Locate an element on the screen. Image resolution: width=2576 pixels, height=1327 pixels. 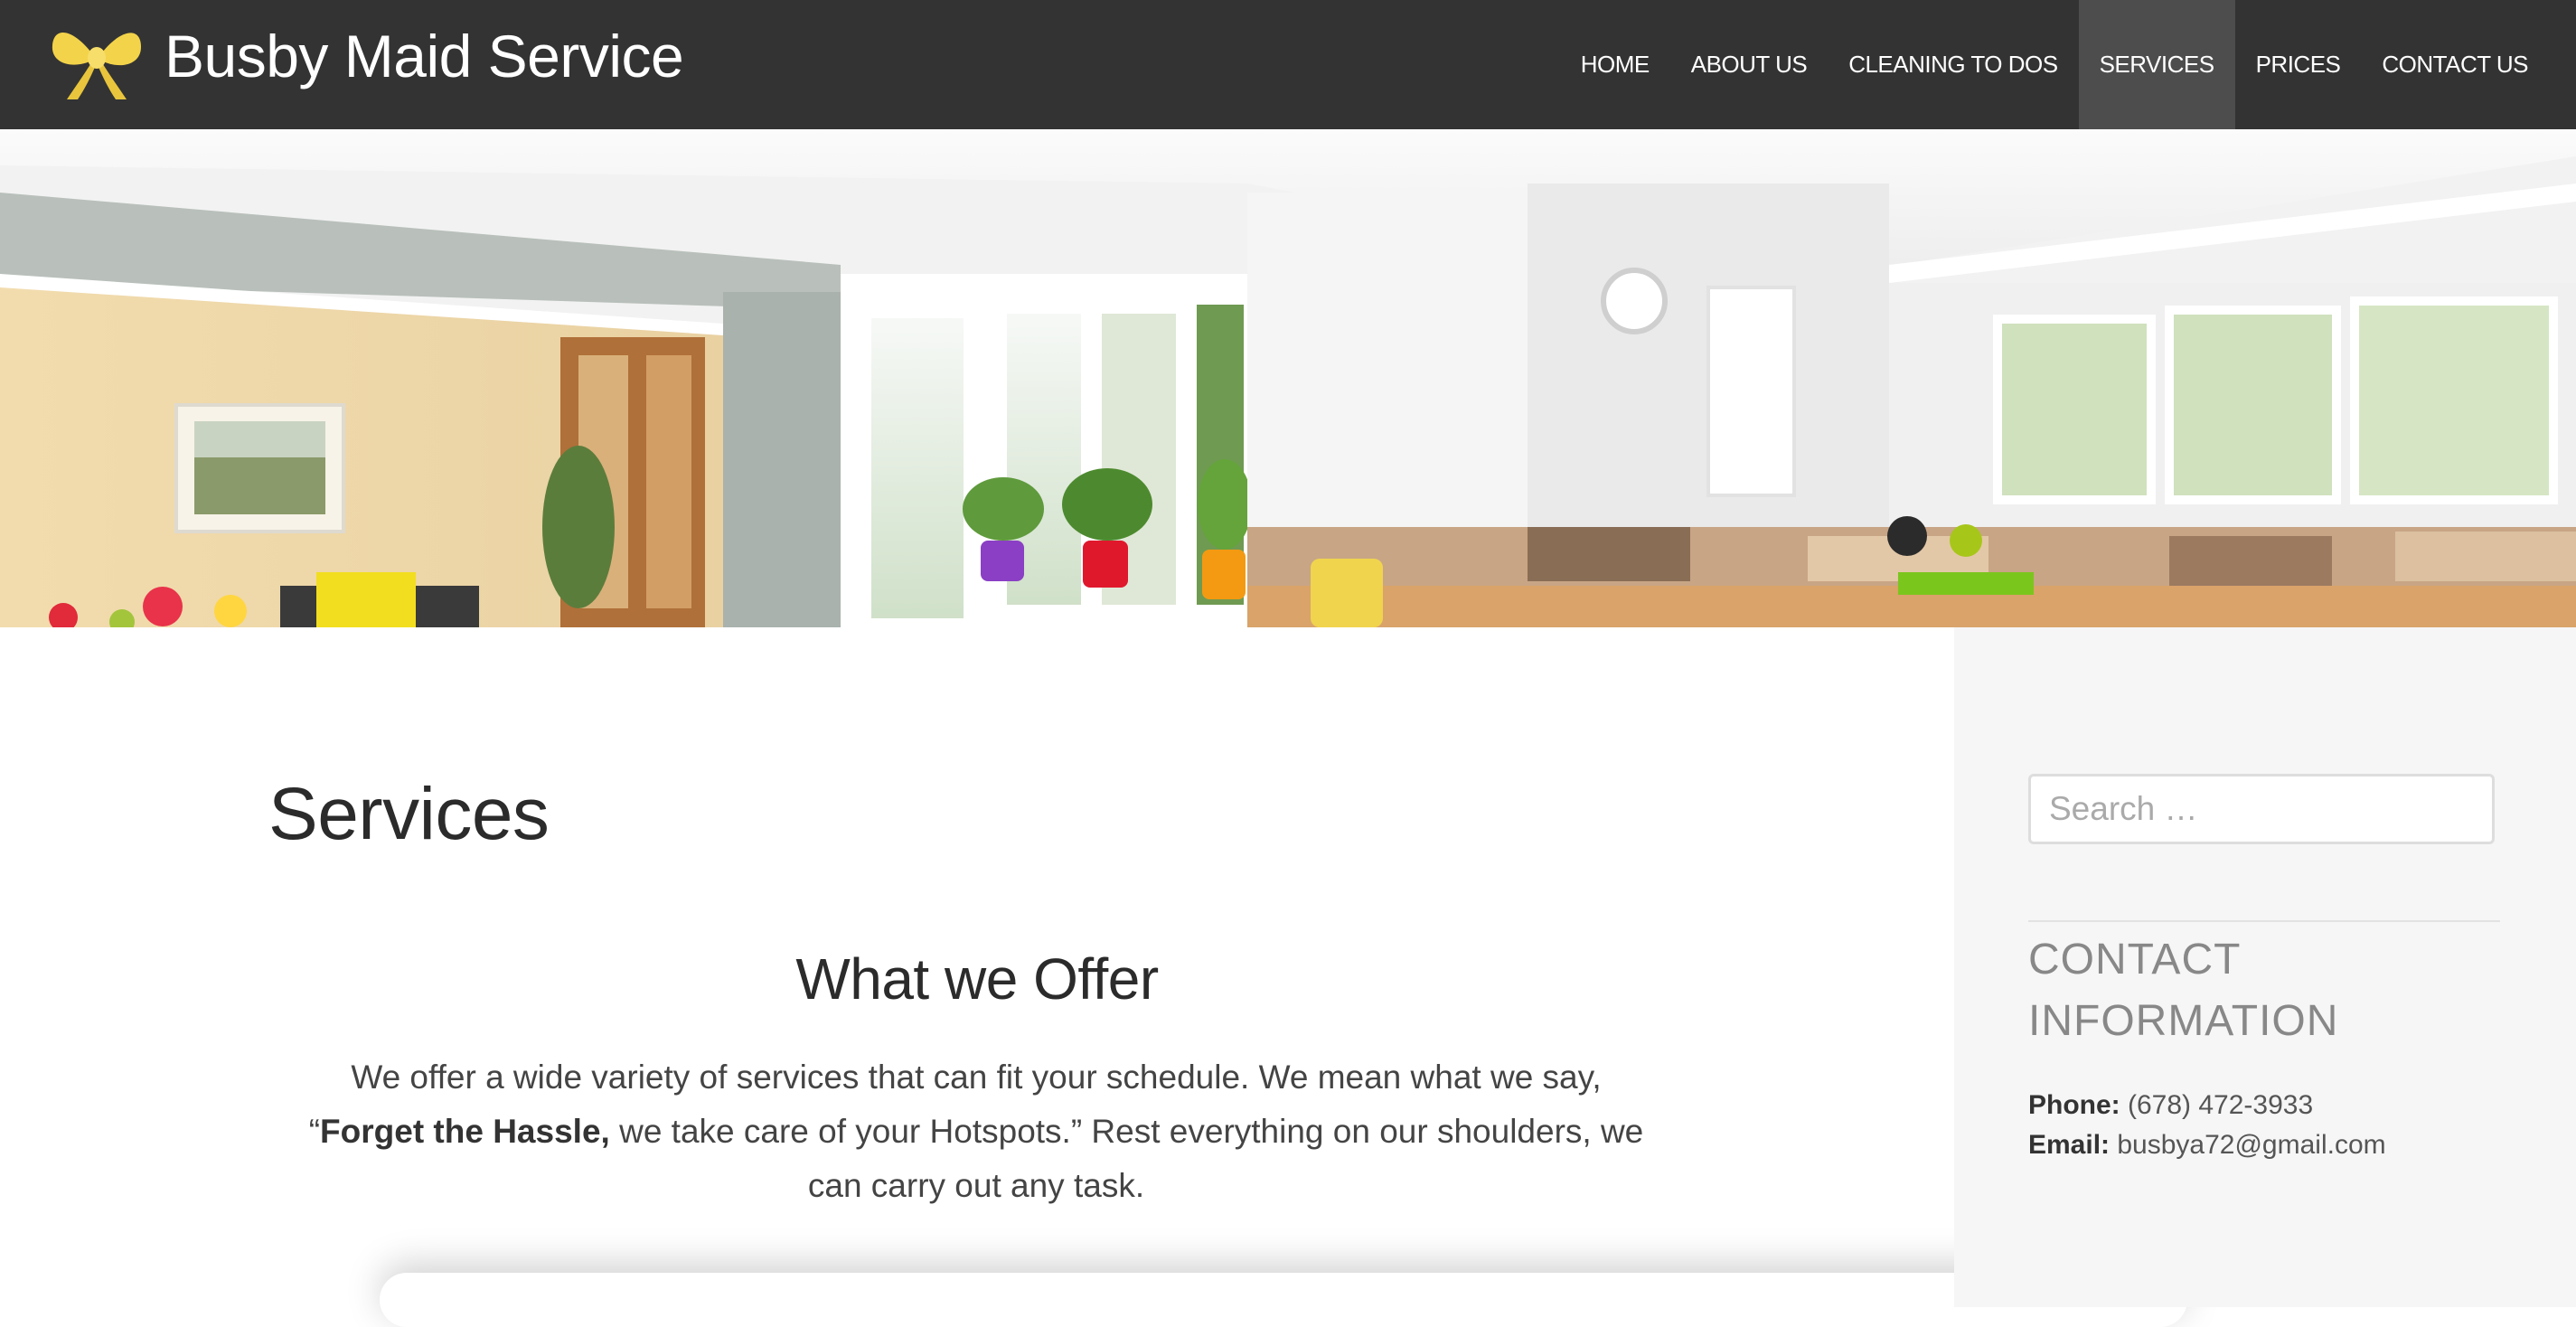
nav-prices: PRICES is located at coordinates (2298, 65).